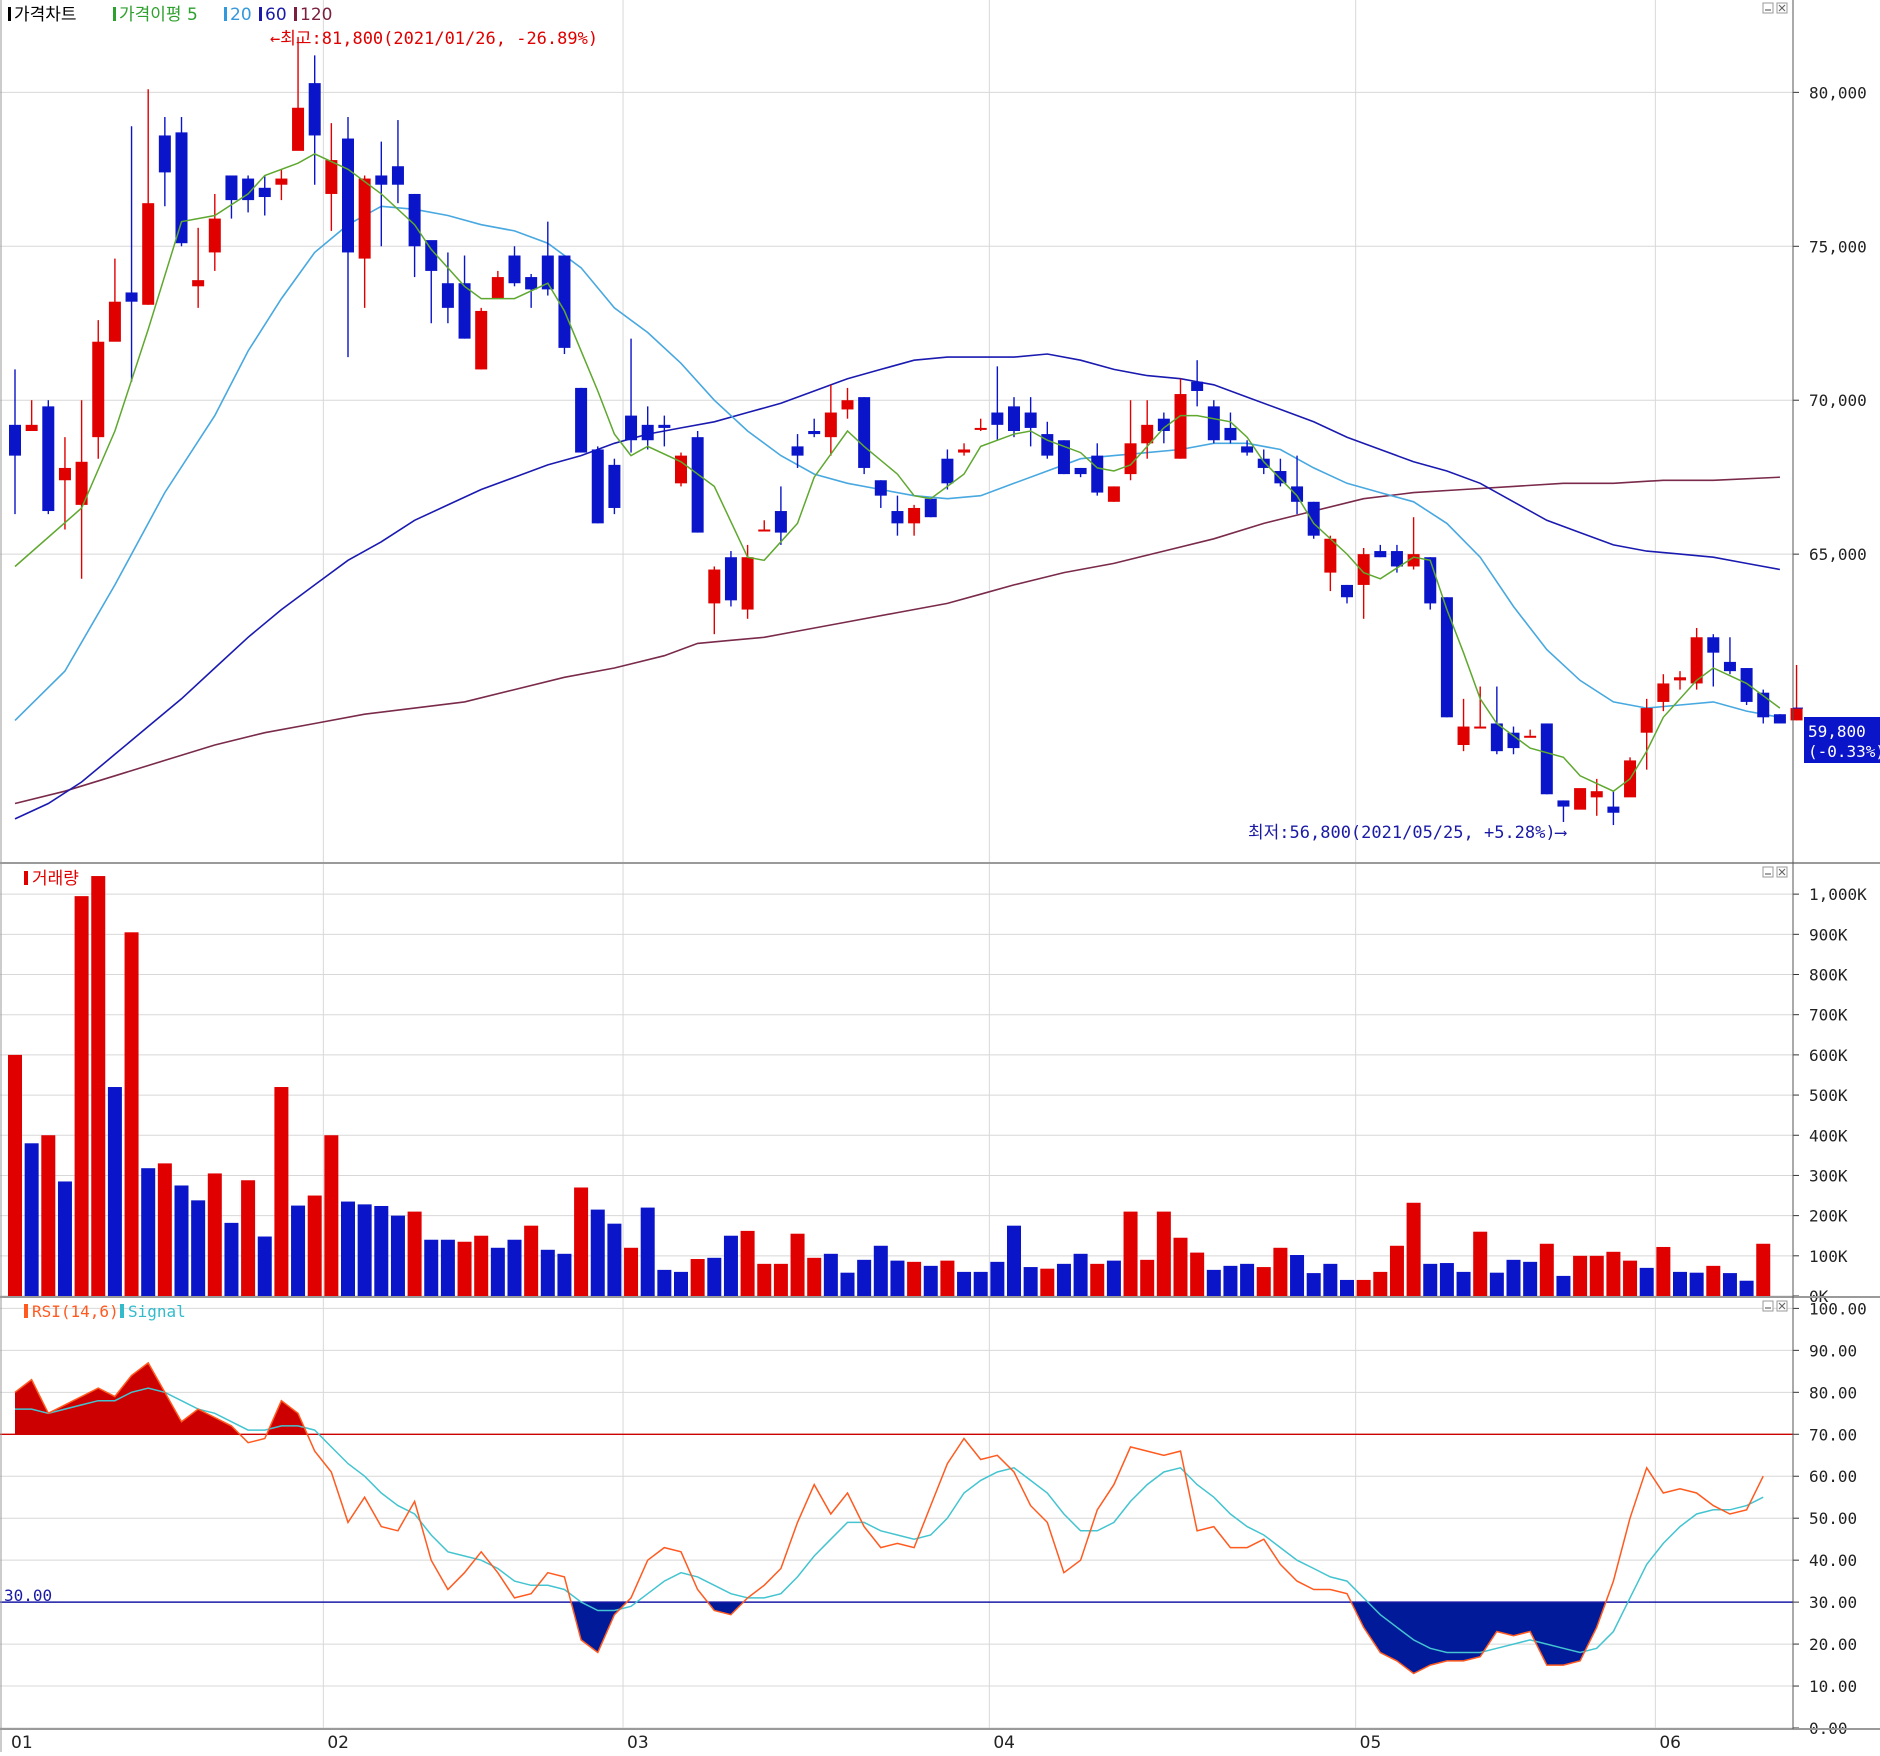 Image resolution: width=1880 pixels, height=1756 pixels. What do you see at coordinates (1408, 833) in the screenshot?
I see `low-annotation: 최저:56,800(2021/05/25, +5.28%)⟶` at bounding box center [1408, 833].